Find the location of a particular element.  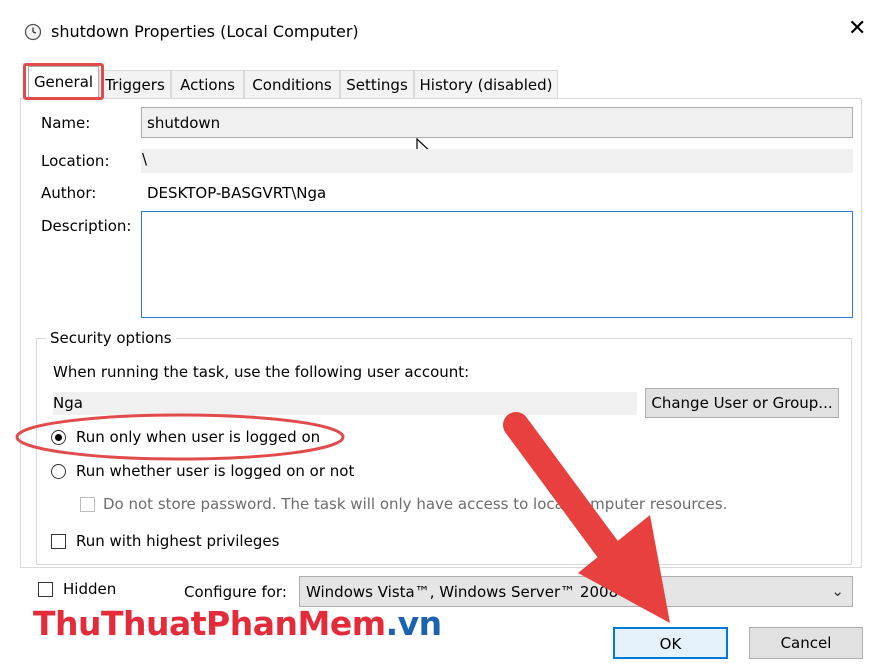

cancel-button: Cancel is located at coordinates (806, 643).